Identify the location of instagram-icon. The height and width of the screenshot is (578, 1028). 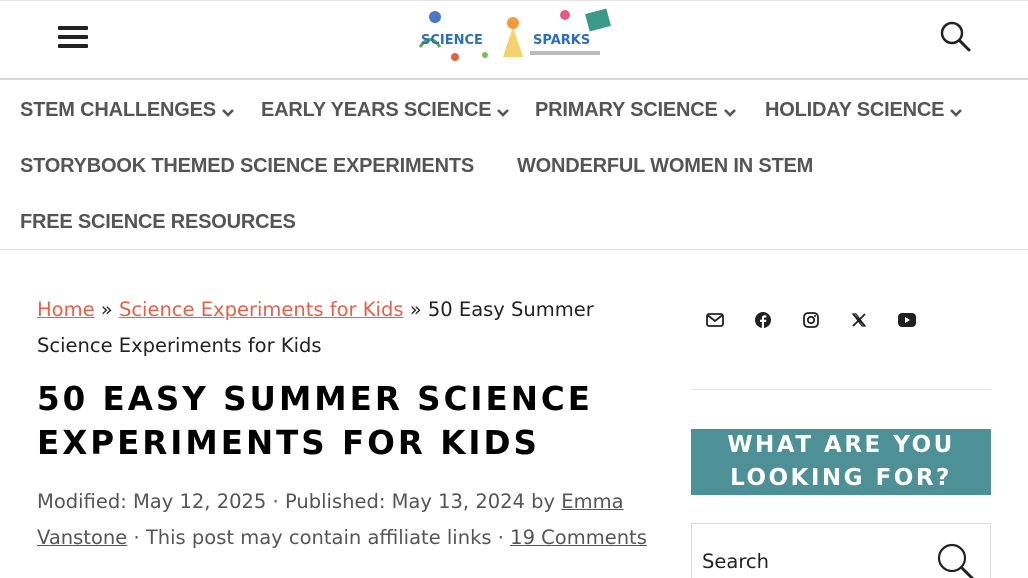
(811, 320).